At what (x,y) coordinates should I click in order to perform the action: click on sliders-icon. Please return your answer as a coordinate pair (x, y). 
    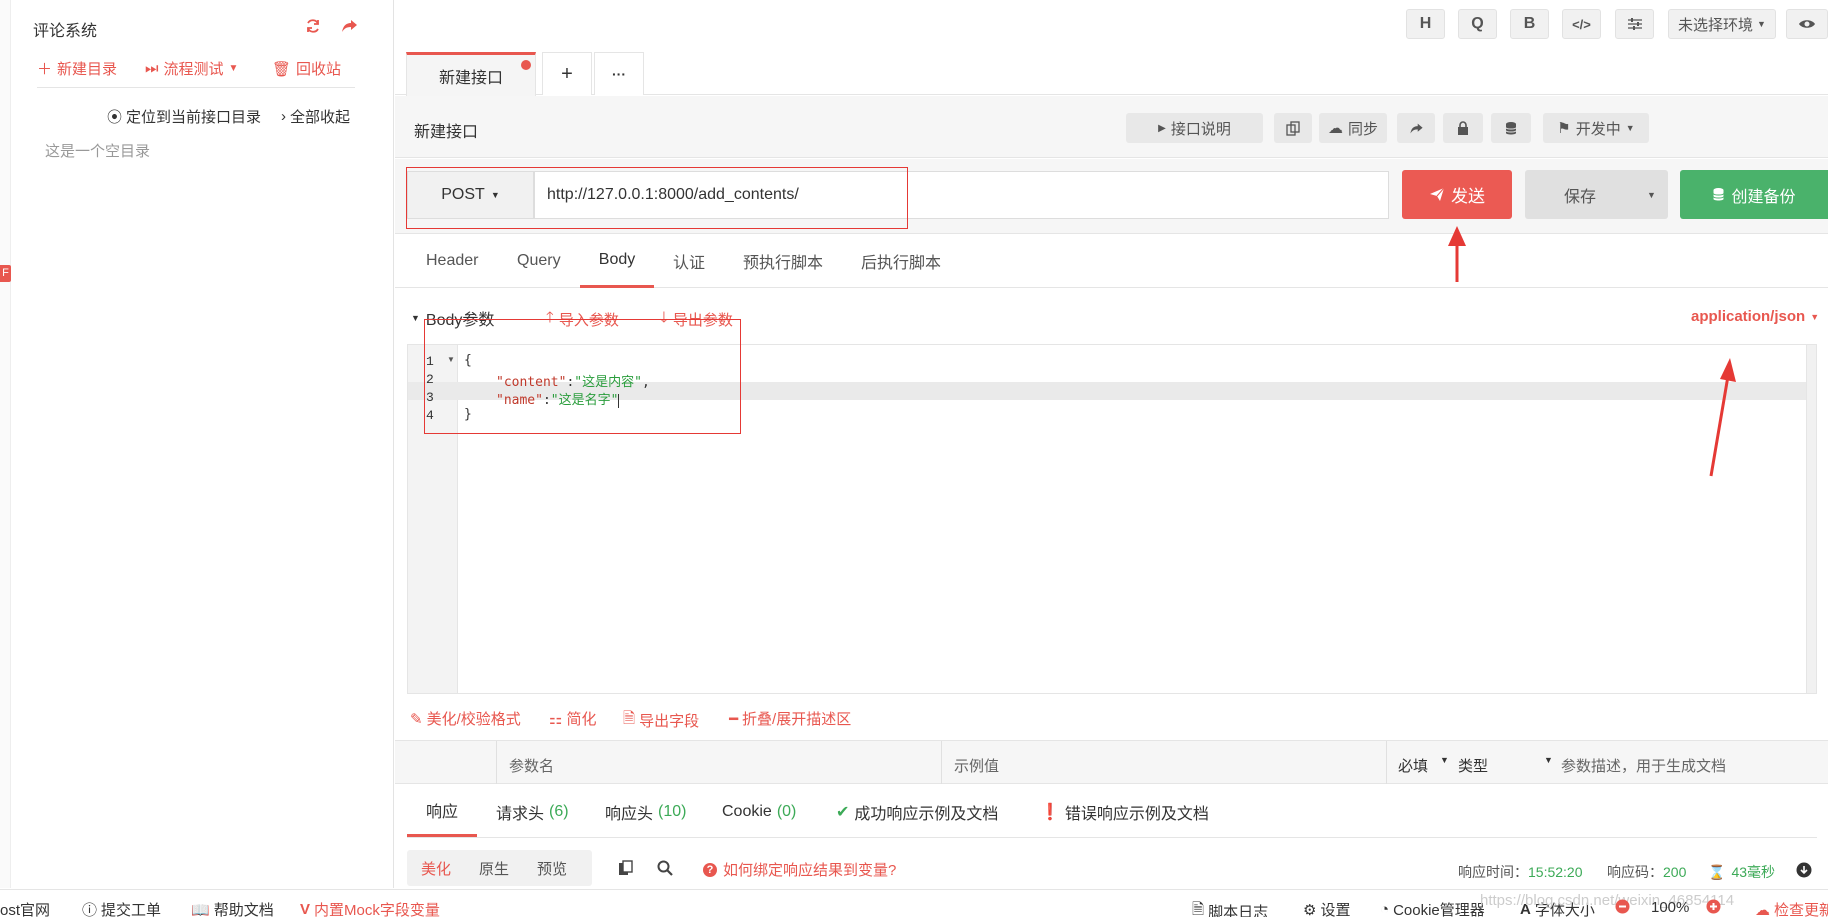
    Looking at the image, I should click on (1634, 24).